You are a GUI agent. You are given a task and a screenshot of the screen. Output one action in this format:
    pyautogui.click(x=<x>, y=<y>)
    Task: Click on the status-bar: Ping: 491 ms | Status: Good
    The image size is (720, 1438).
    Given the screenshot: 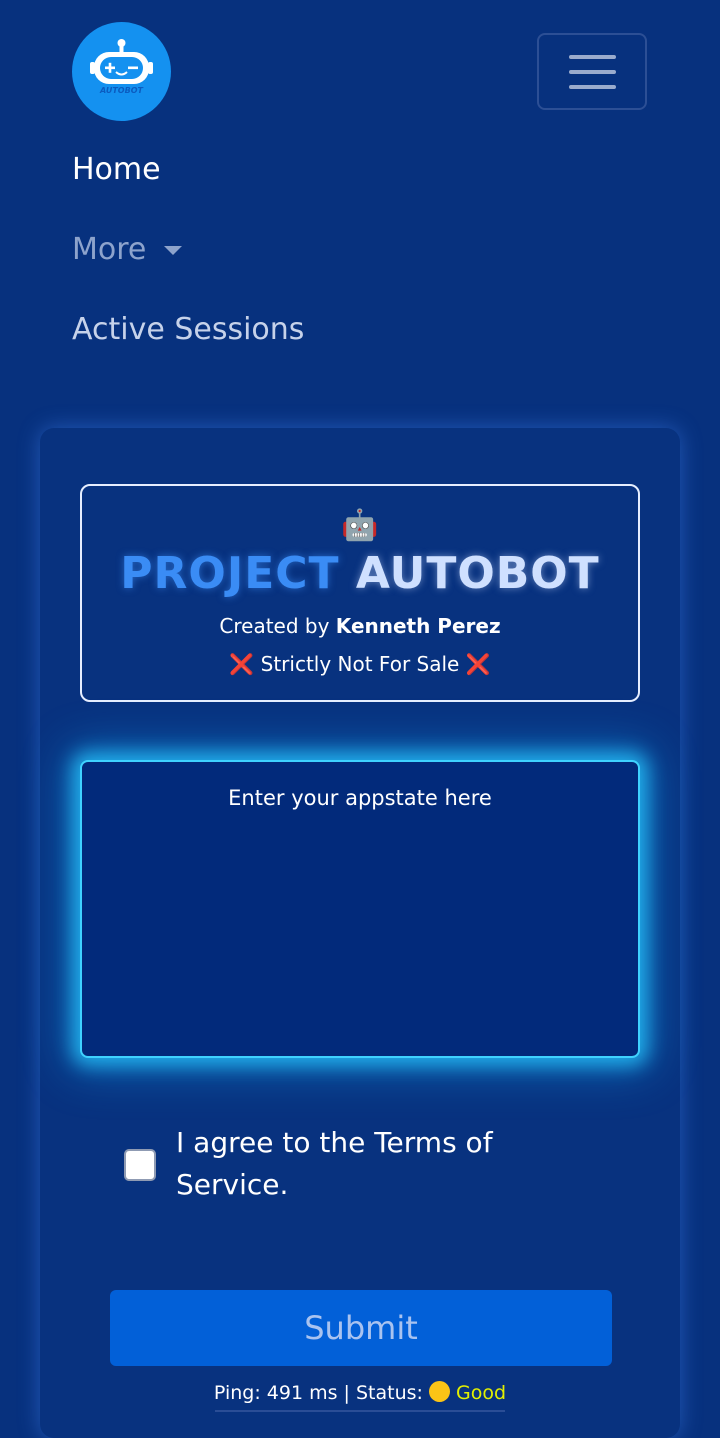 What is the action you would take?
    pyautogui.click(x=360, y=1393)
    